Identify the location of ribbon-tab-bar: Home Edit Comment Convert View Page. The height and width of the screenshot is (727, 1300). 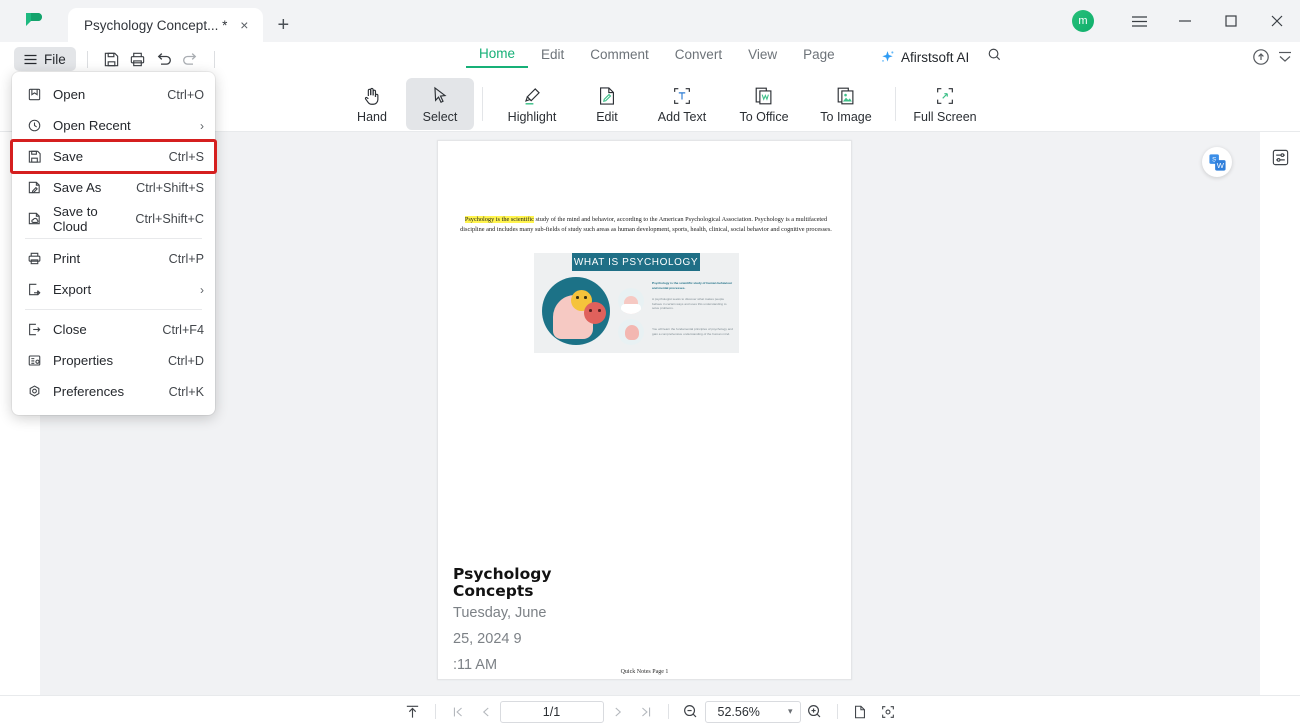
(657, 57).